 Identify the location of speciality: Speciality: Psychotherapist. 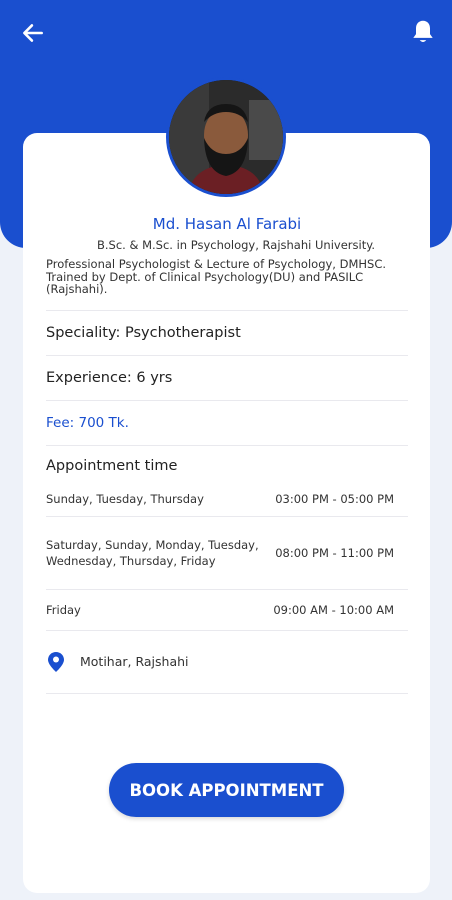
(143, 332).